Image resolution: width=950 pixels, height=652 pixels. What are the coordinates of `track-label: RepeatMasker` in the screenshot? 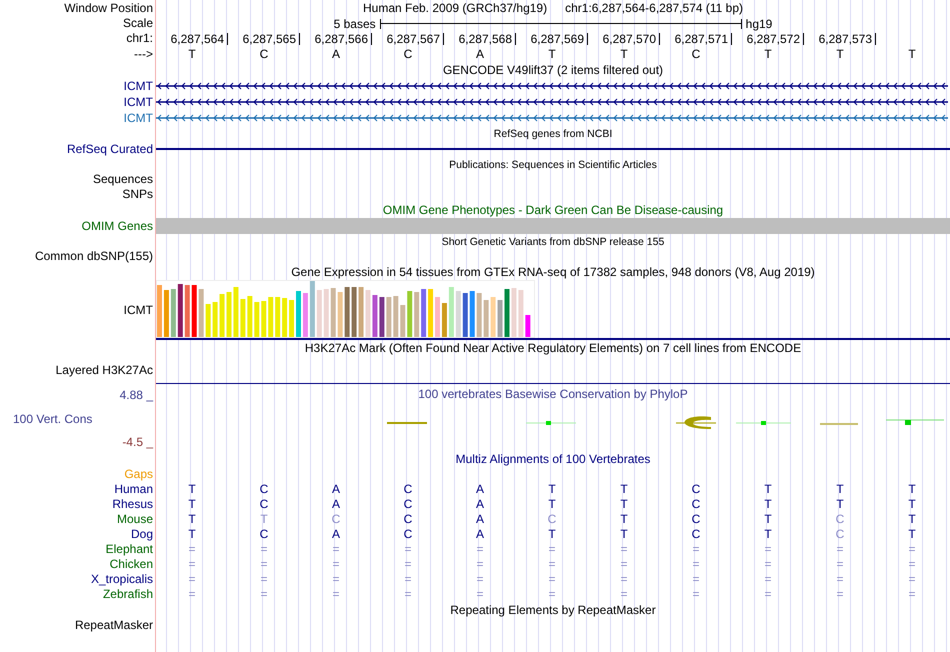 It's located at (113, 625).